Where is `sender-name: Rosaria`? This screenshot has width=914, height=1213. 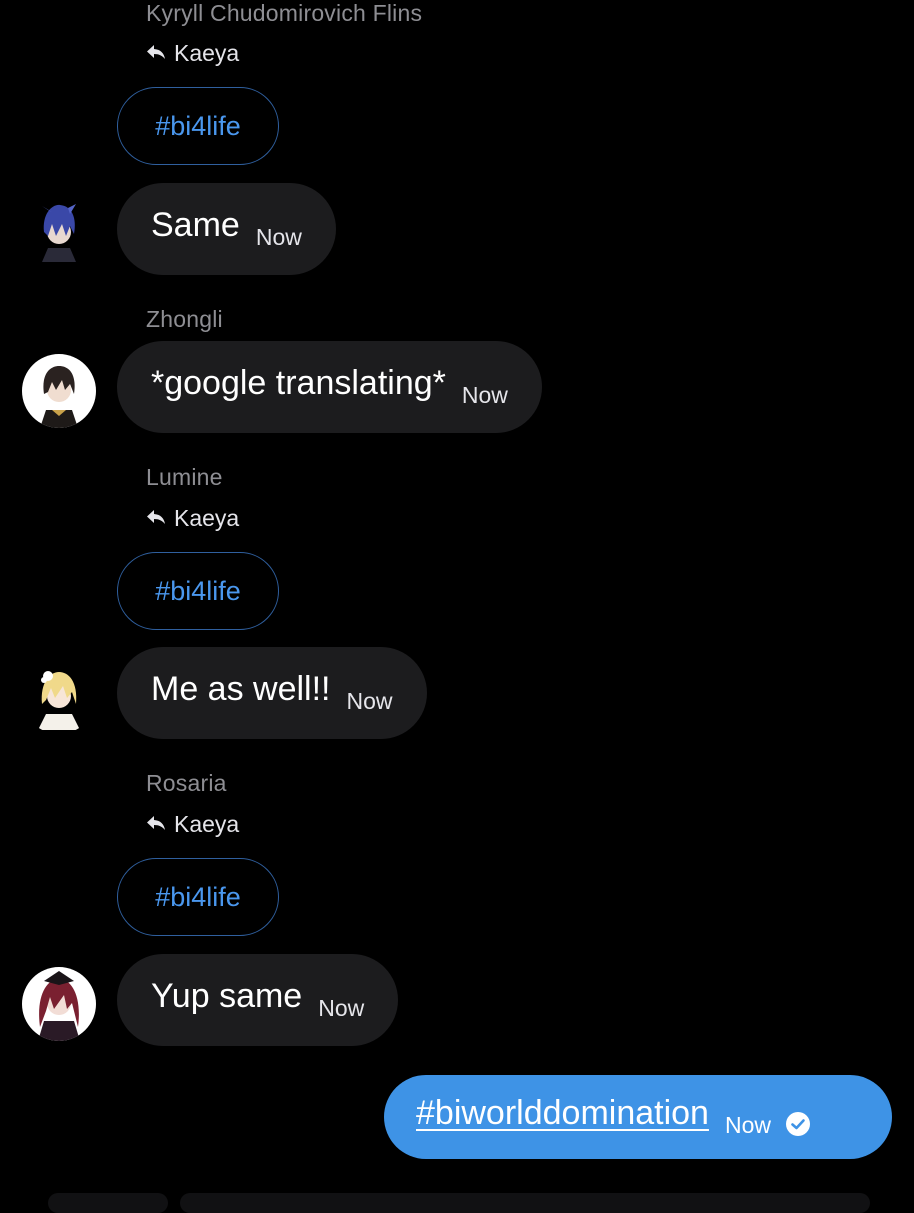 sender-name: Rosaria is located at coordinates (186, 783).